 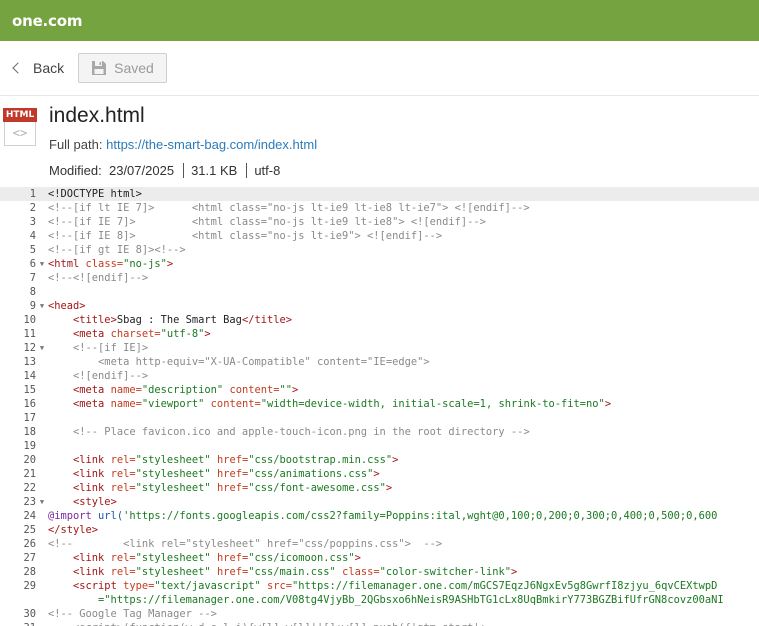 I want to click on code-line: 19, so click(x=379, y=446).